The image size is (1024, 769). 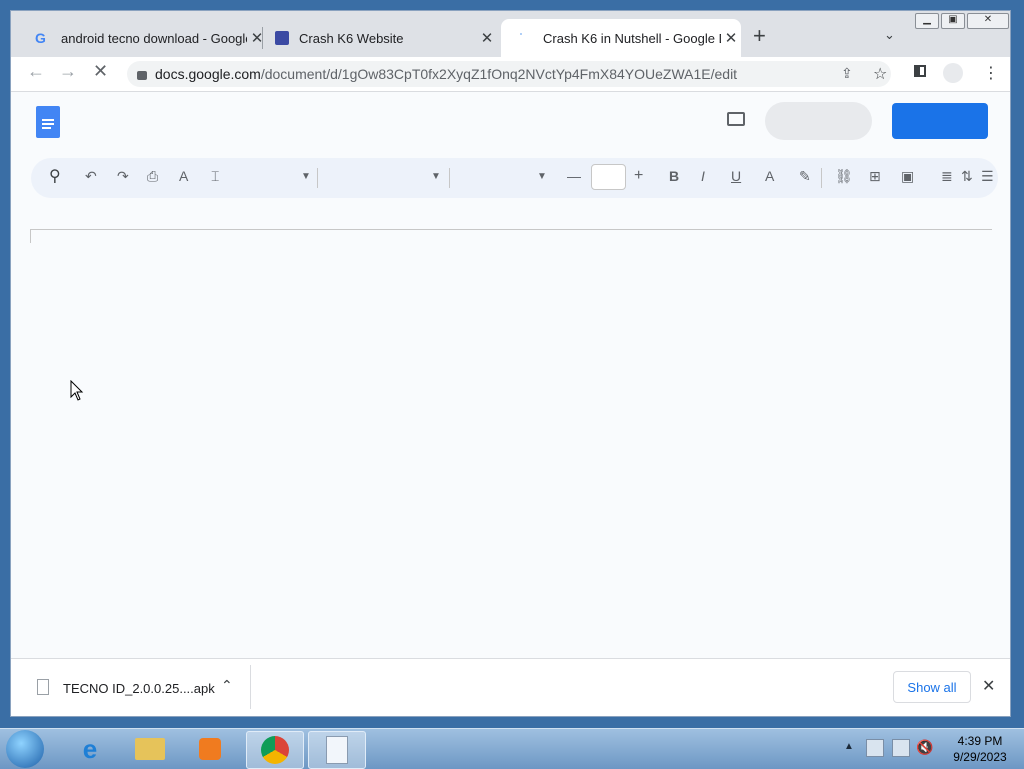 What do you see at coordinates (967, 176) in the screenshot?
I see `line-spacing-icon: ⇅` at bounding box center [967, 176].